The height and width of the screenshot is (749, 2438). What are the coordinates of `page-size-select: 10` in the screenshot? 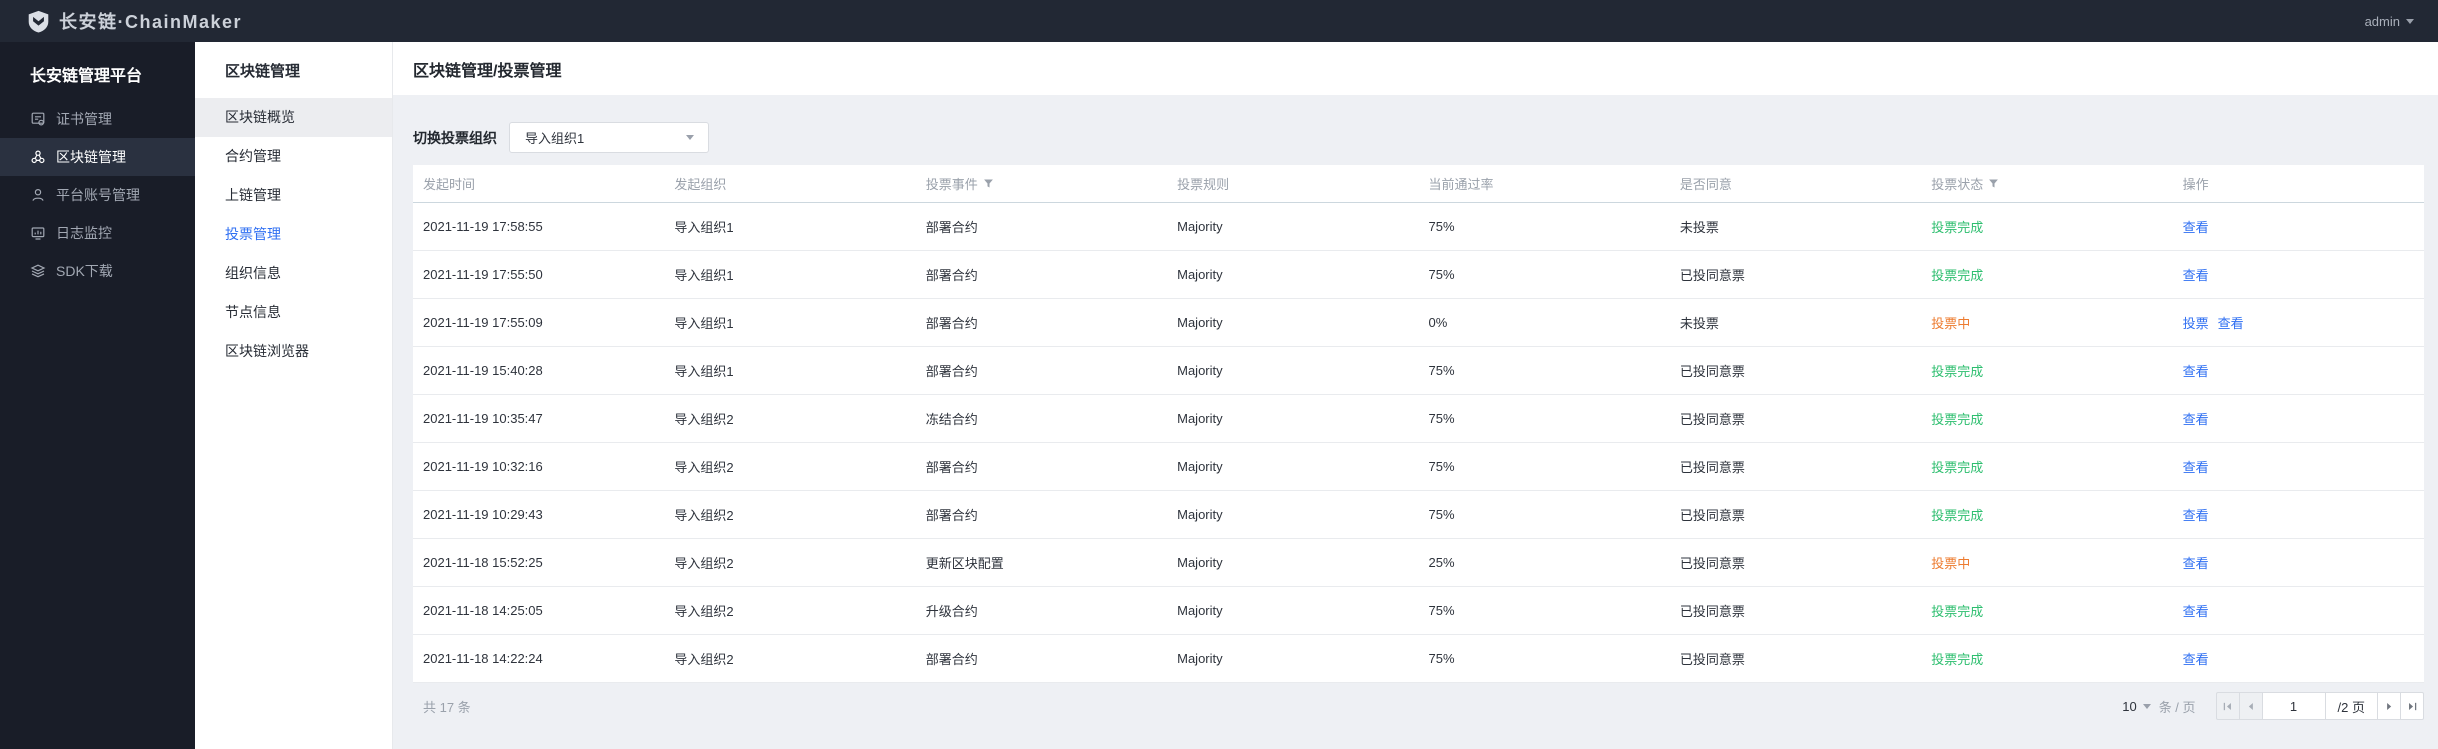 It's located at (2136, 706).